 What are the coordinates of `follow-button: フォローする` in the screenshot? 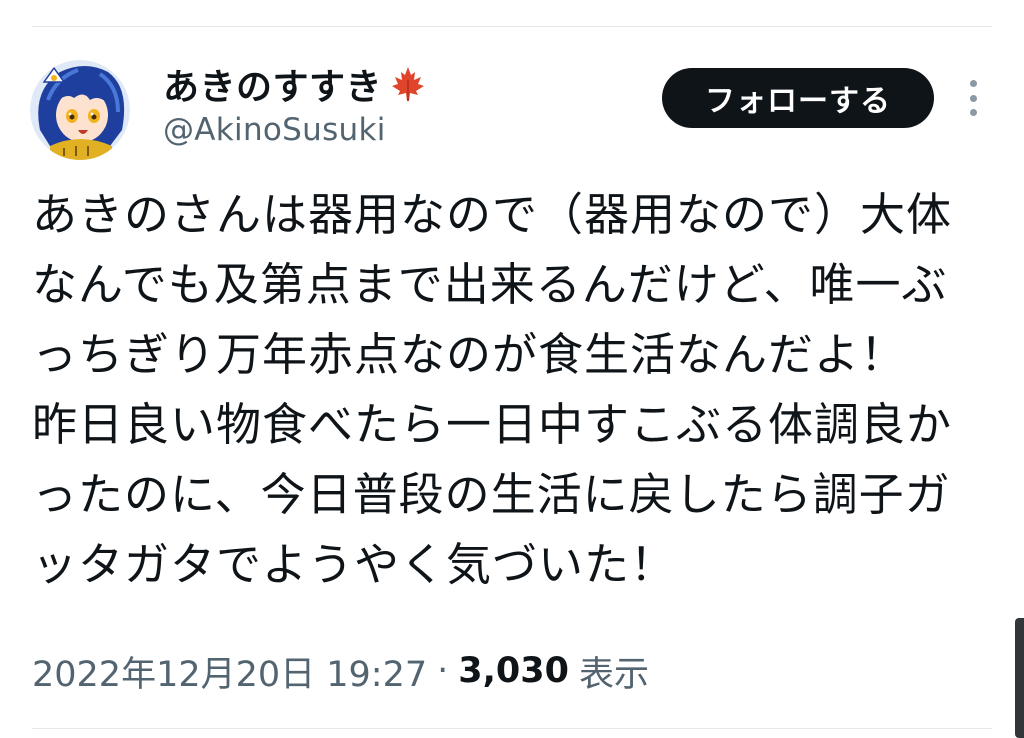 It's located at (798, 98).